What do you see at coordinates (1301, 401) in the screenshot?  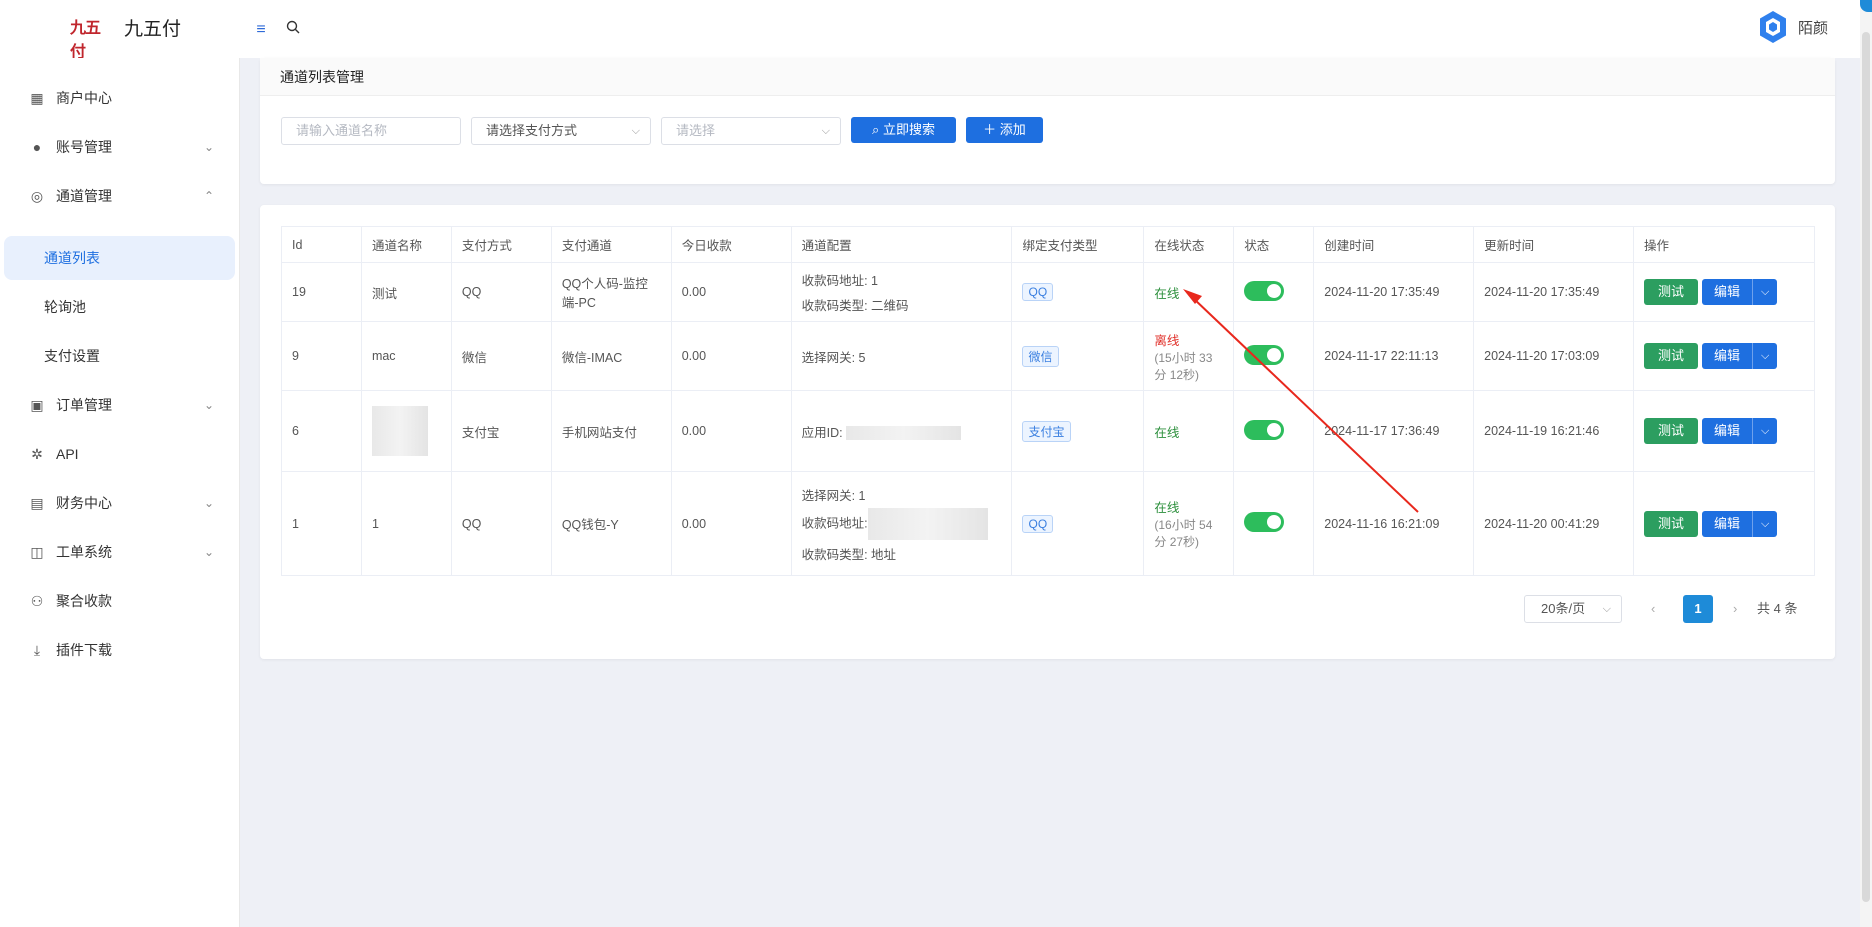 I see `annotation-arrow-icon` at bounding box center [1301, 401].